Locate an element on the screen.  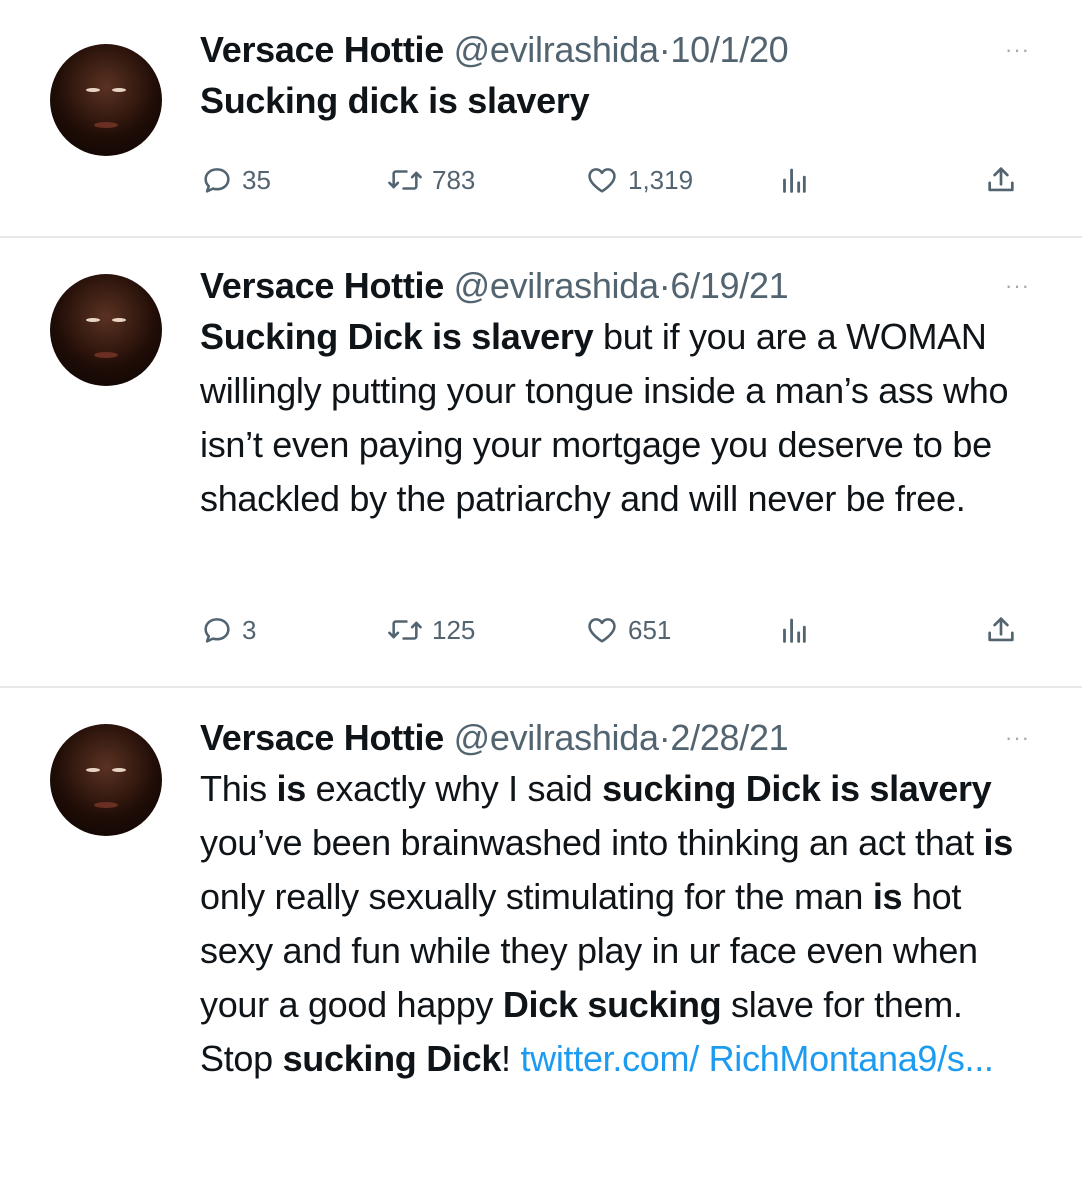
tweet-header: Versace Hottie @evilrashida·10/1/20 is located at coordinates (621, 50).